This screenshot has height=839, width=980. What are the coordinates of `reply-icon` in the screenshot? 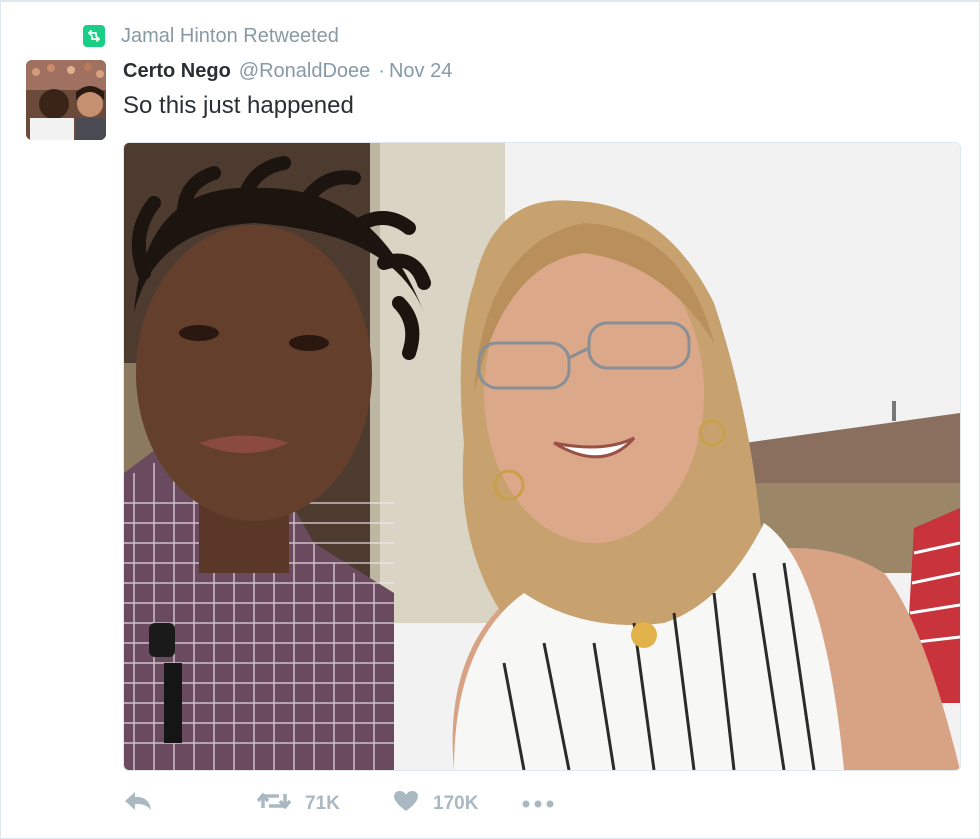 It's located at (138, 804).